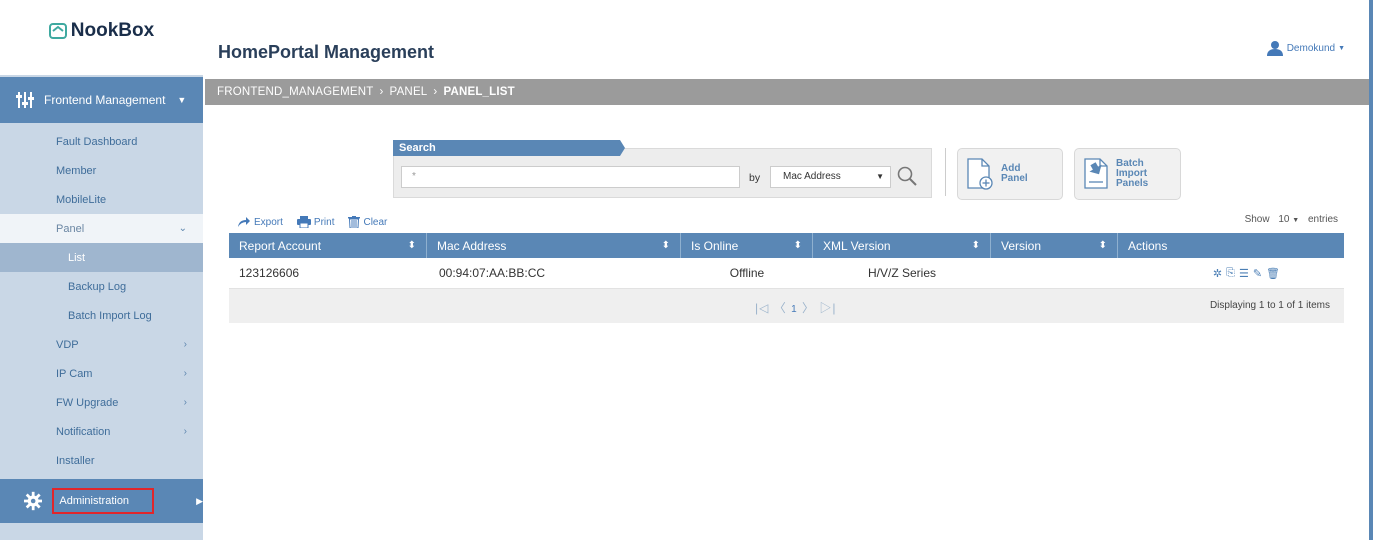 The image size is (1373, 540). I want to click on sidebar-item-backup-log: Backup Log, so click(101, 286).